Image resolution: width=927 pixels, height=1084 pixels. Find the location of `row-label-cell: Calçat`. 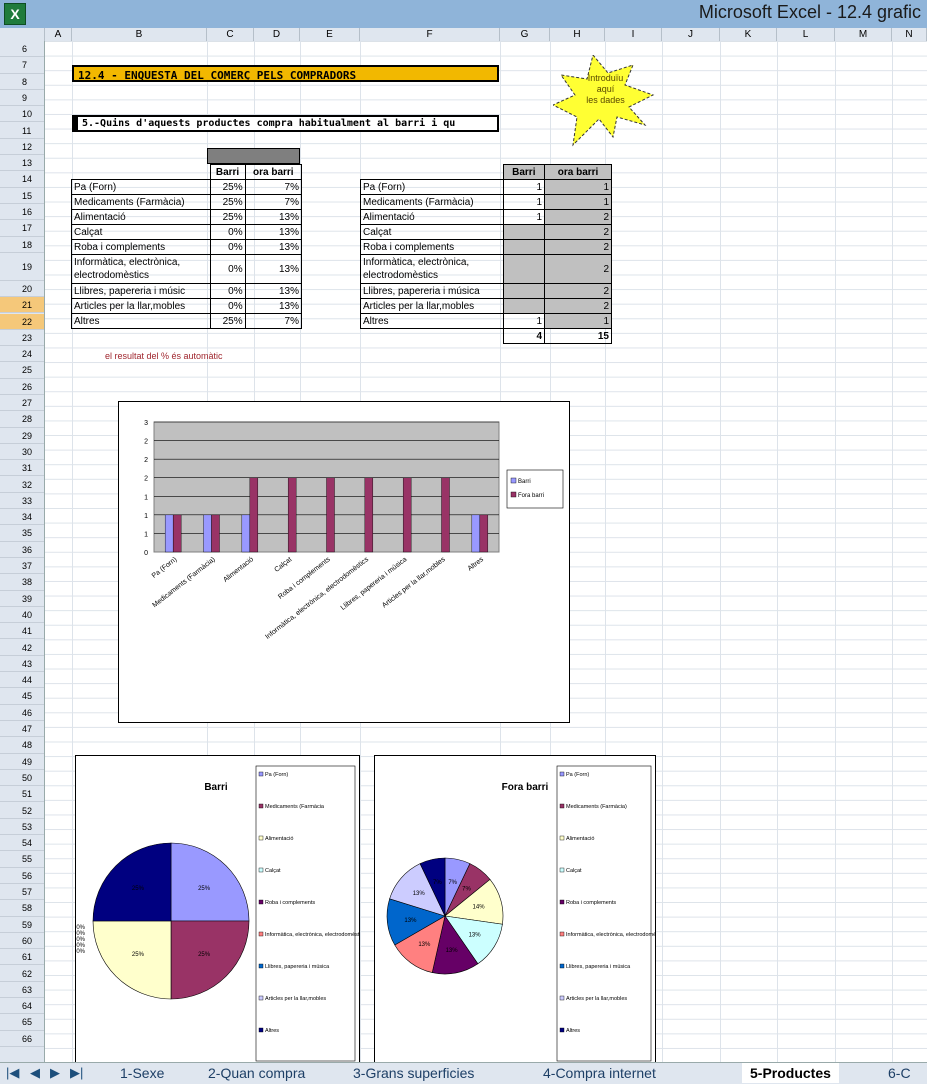

row-label-cell: Calçat is located at coordinates (141, 232).